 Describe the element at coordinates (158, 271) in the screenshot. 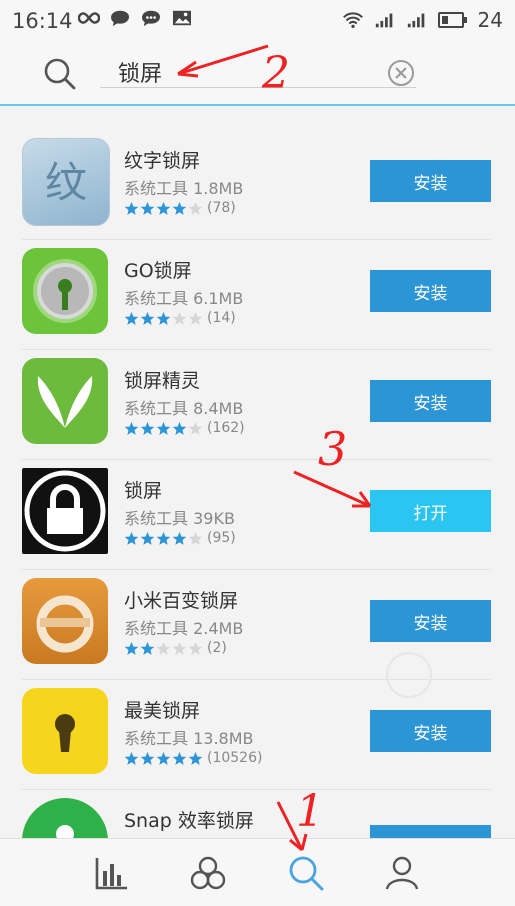

I see `app-name: GO锁屏` at that location.